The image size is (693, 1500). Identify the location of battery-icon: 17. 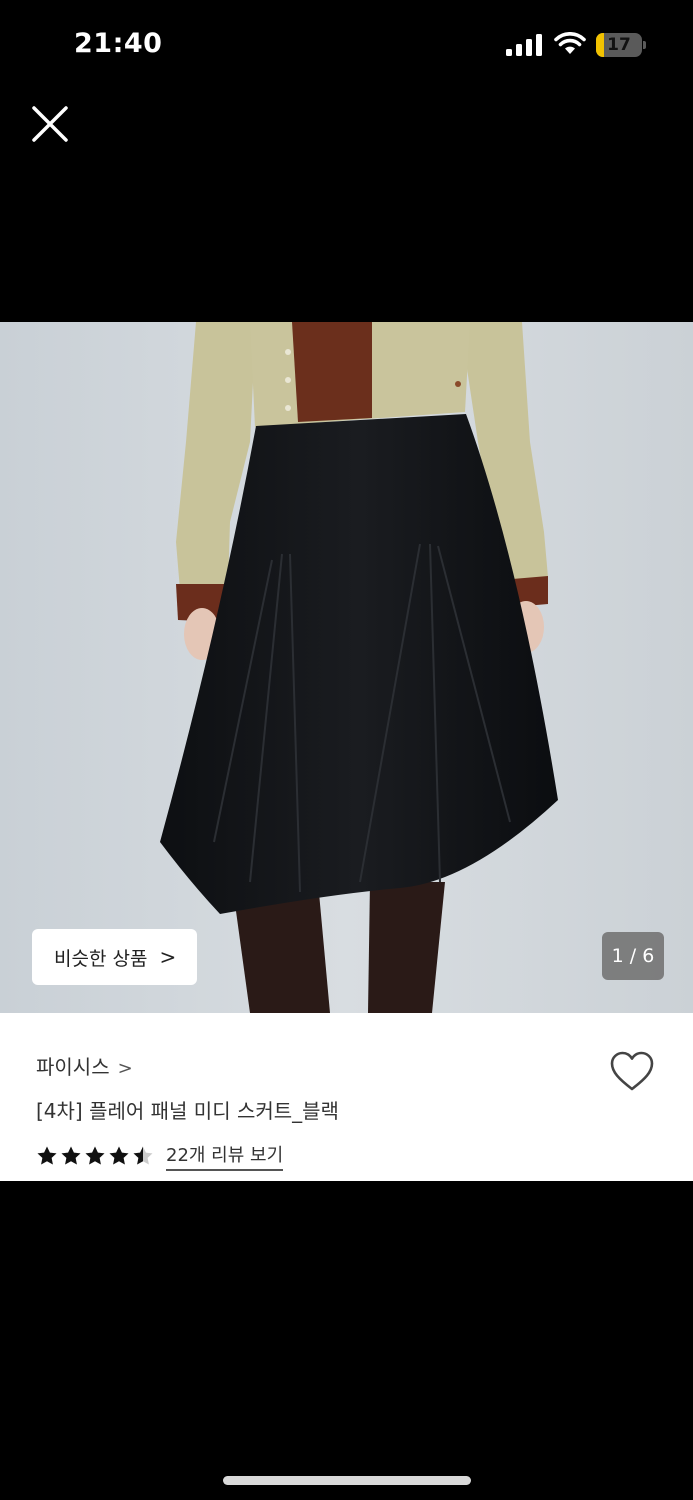
(621, 45).